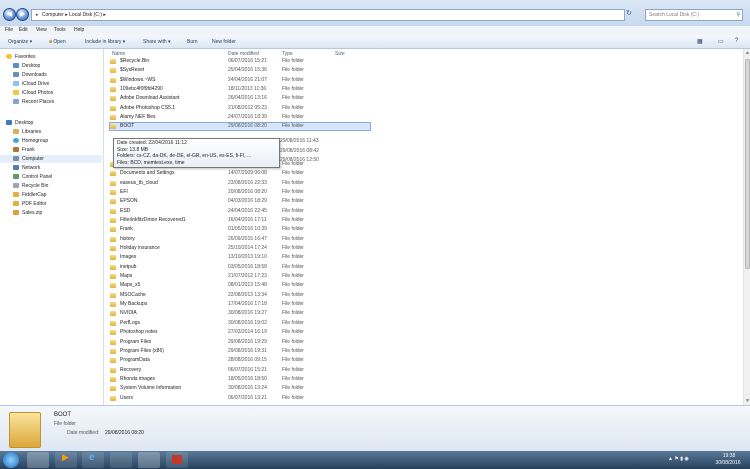 This screenshot has width=750, height=469. Describe the element at coordinates (240, 201) in the screenshot. I see `file-row: EPSON 04/03/2016 18:29 File folder` at that location.